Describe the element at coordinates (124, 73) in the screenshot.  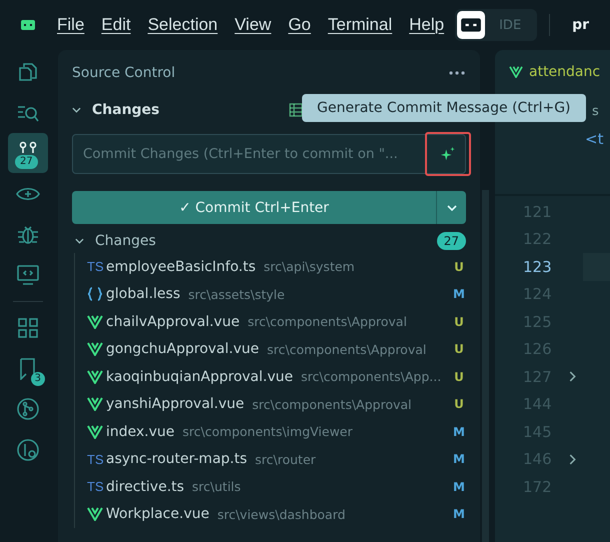
I see `panel-title: Source Control` at that location.